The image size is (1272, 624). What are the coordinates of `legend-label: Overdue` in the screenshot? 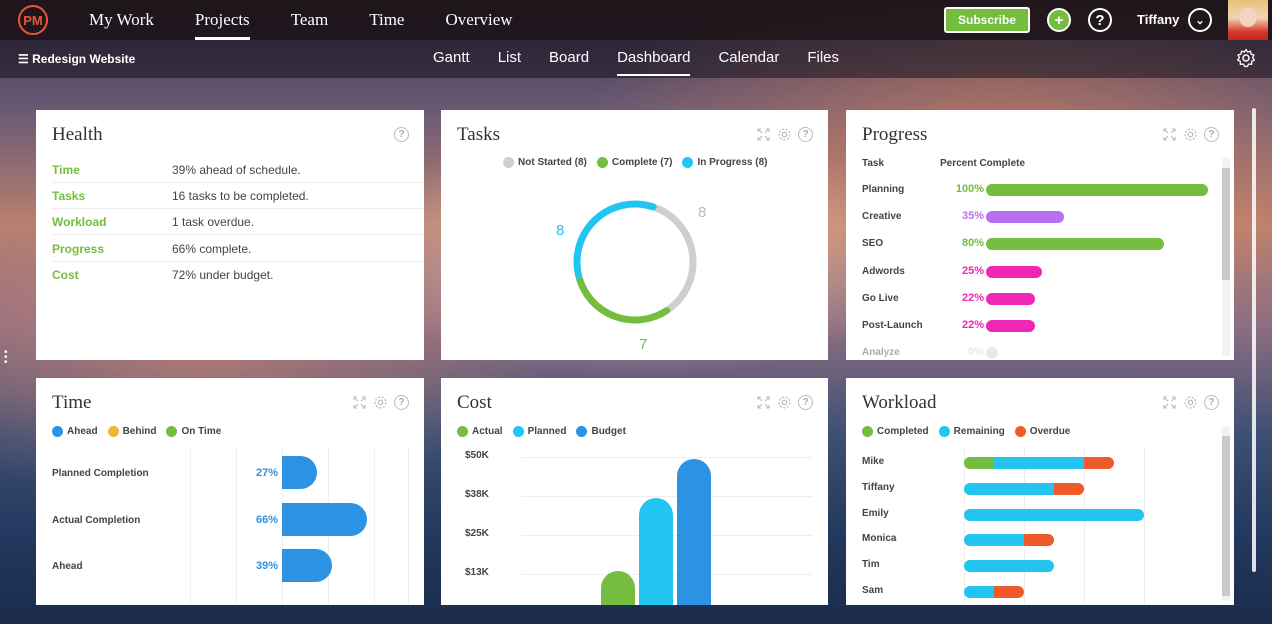 It's located at (1050, 431).